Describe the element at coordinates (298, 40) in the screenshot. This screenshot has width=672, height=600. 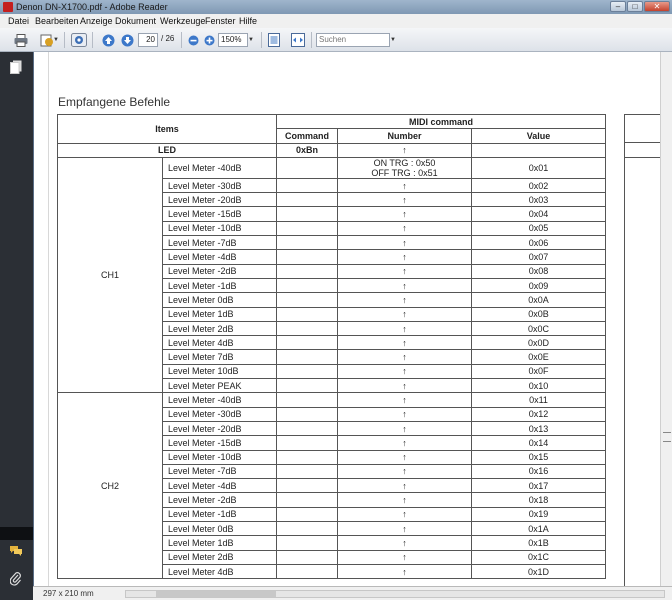
I see `fit-width-icon` at that location.